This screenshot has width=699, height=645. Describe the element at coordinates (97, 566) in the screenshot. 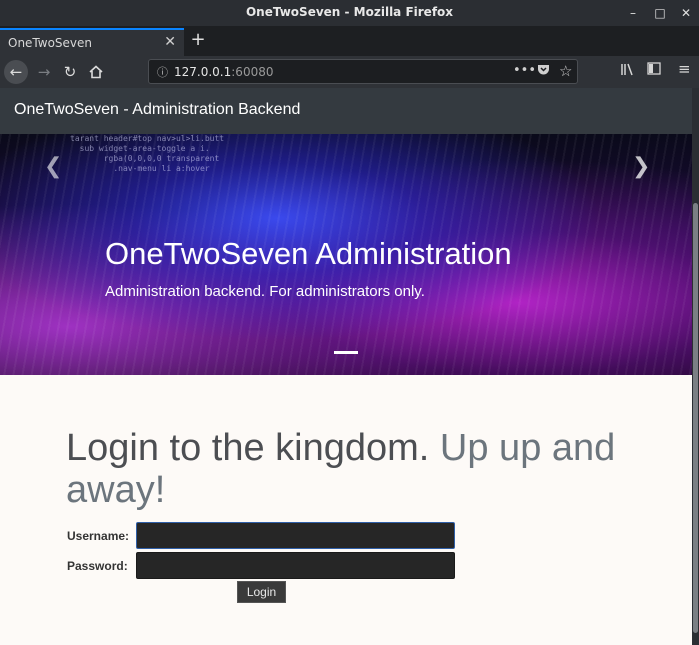

I see `password-label: Password:` at that location.